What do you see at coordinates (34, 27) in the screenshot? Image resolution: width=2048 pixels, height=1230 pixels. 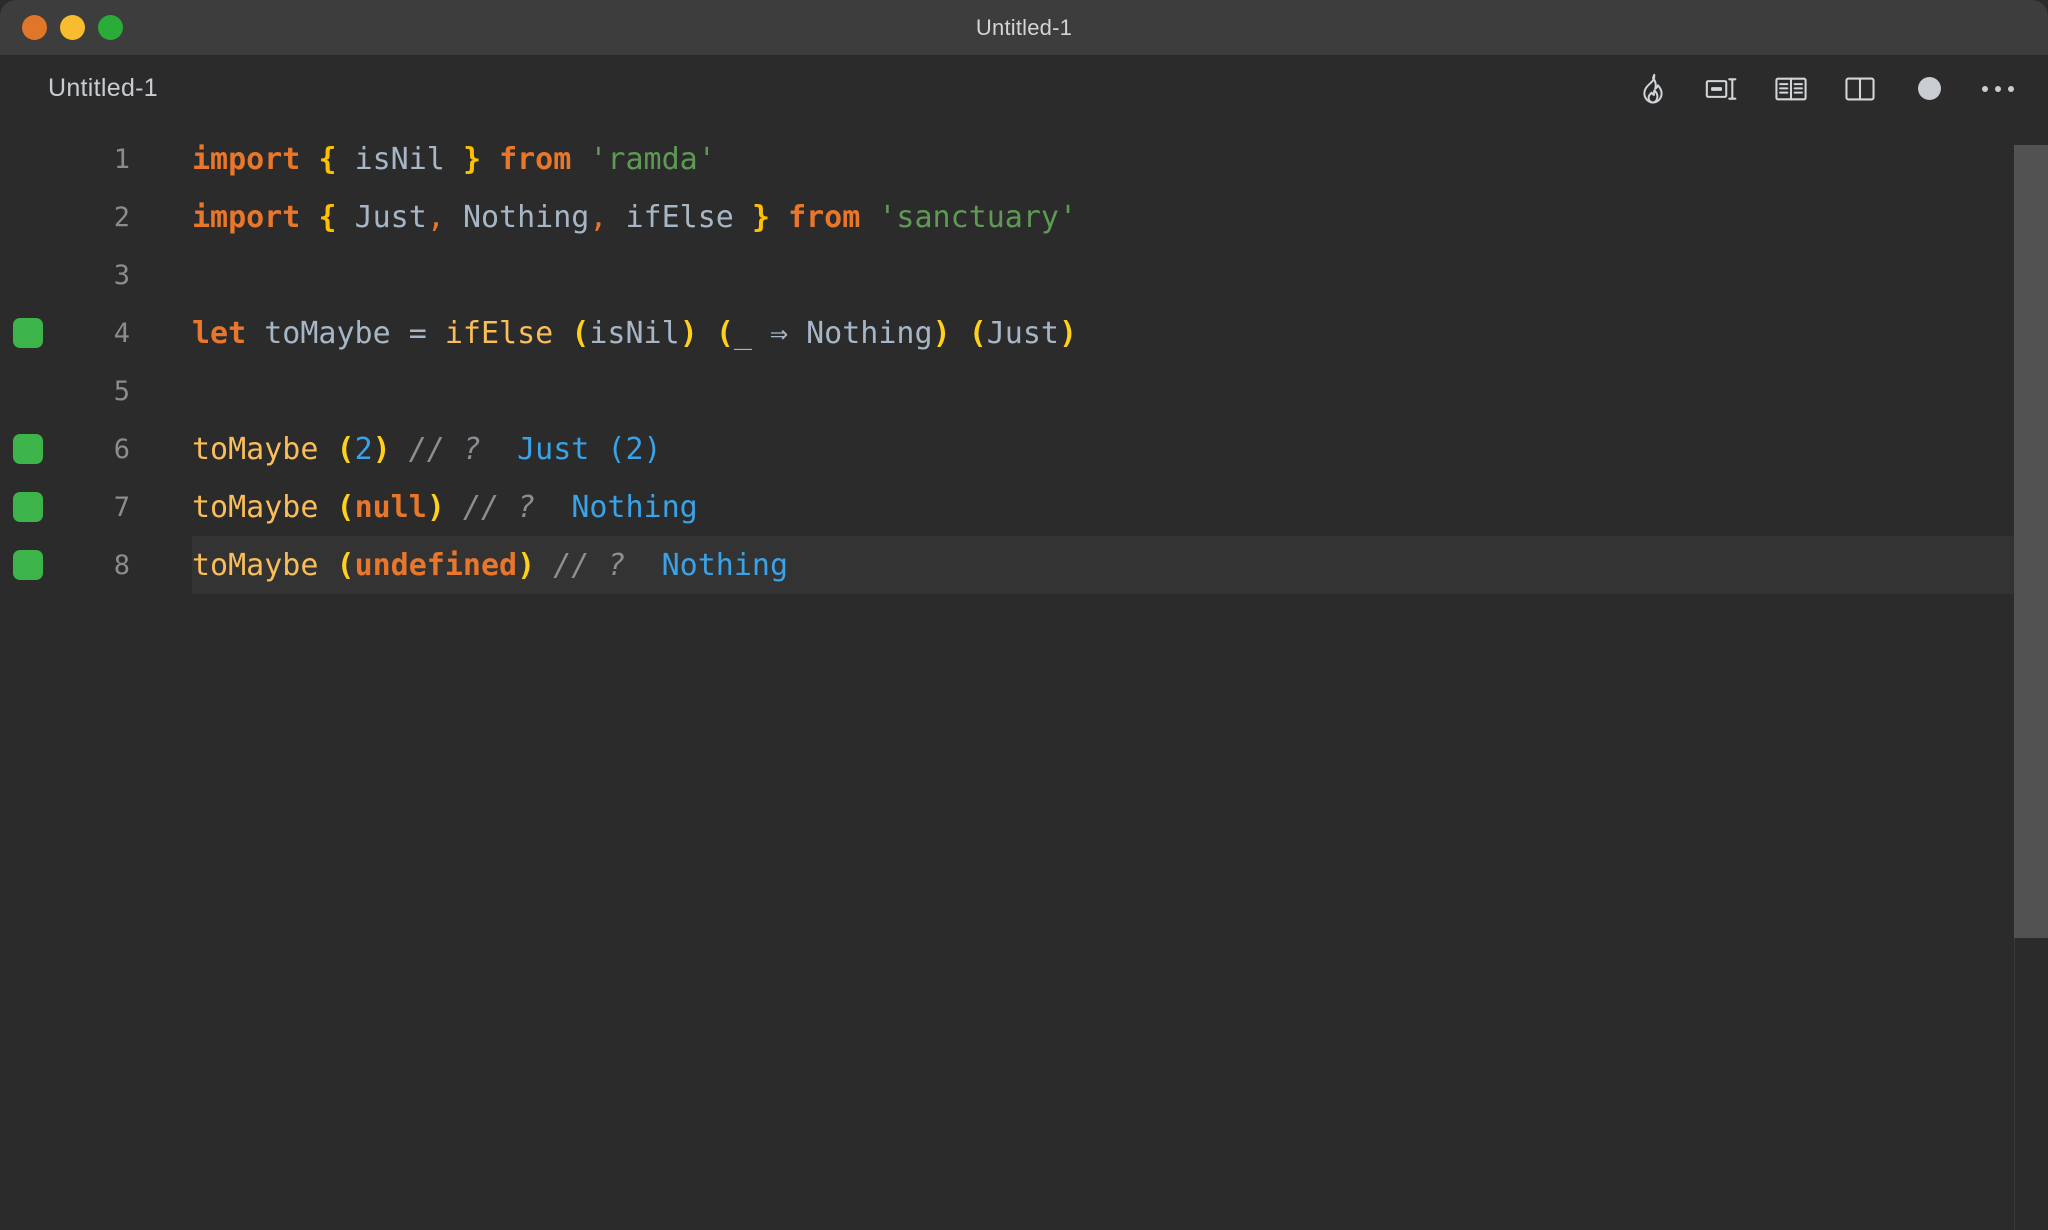 I see `close-window-button` at bounding box center [34, 27].